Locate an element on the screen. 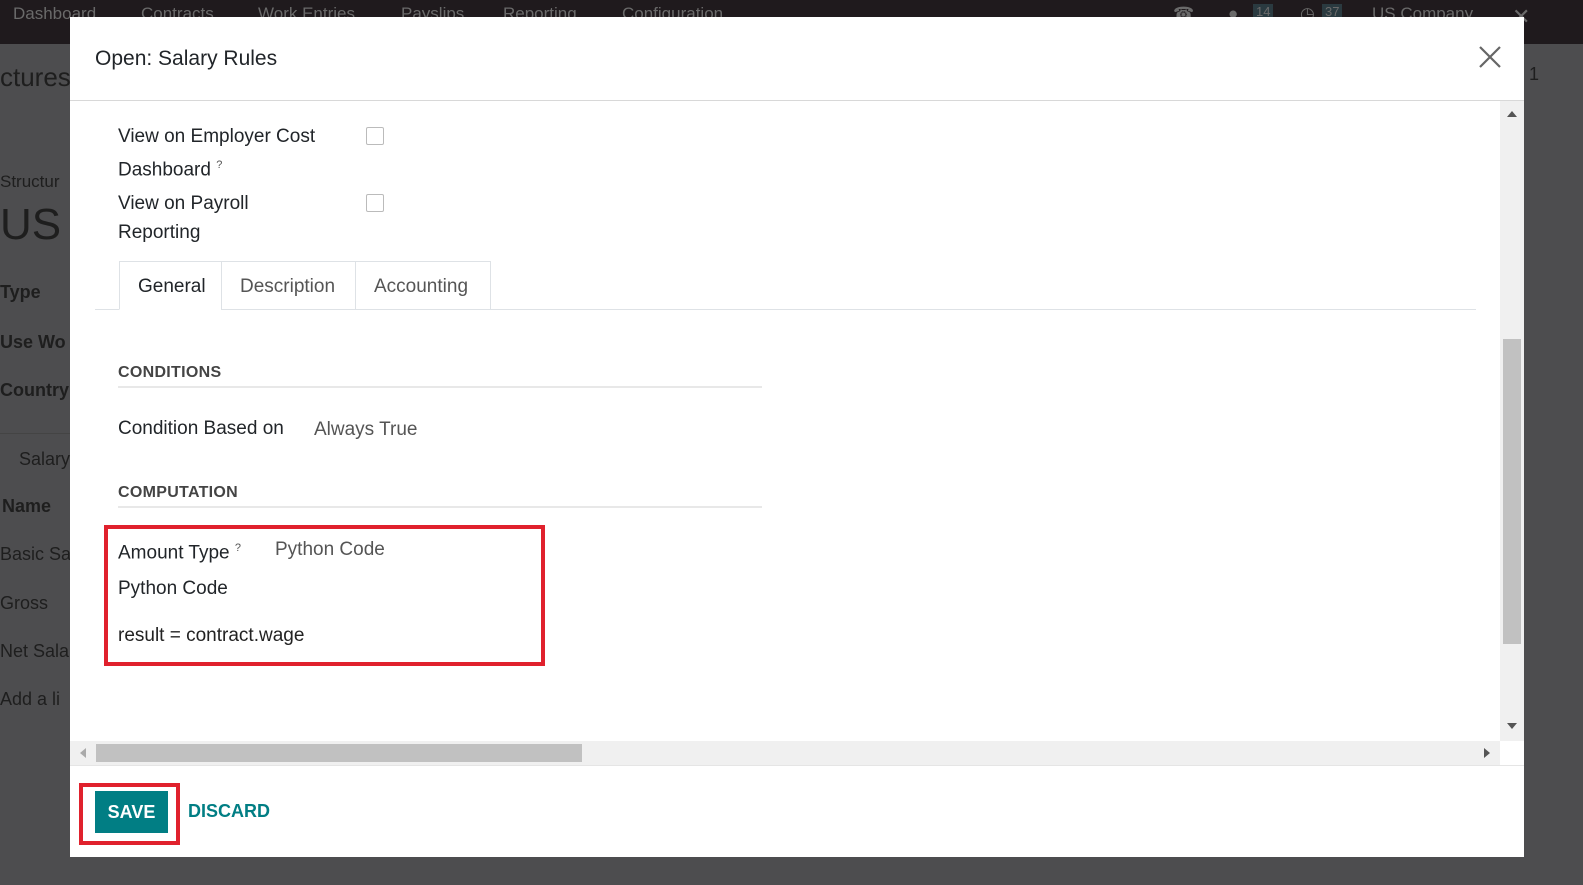  close-icon is located at coordinates (1490, 57).